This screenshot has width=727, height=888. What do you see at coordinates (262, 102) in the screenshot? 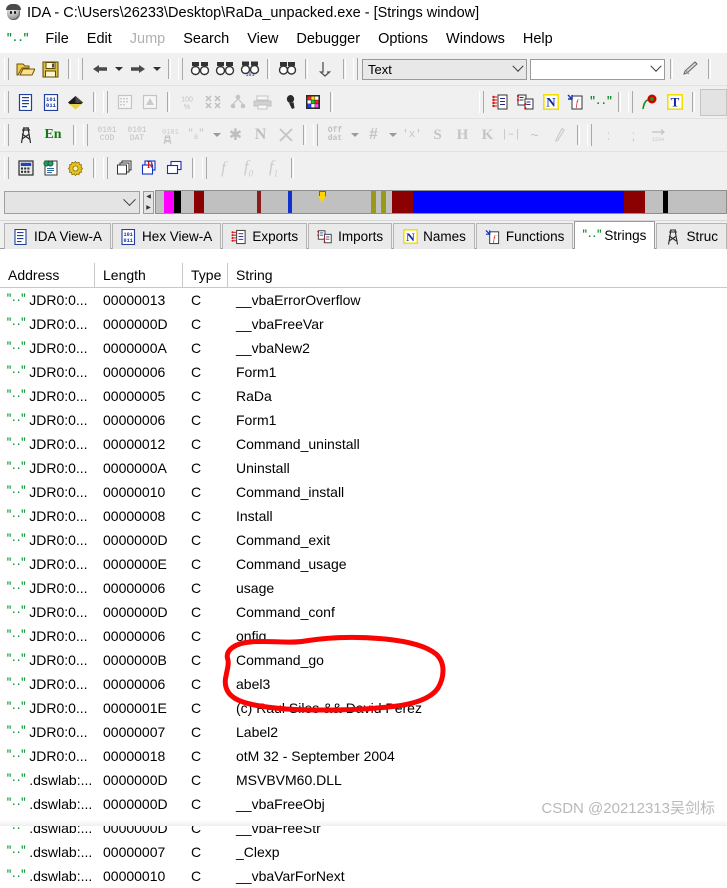
I see `print-icon` at bounding box center [262, 102].